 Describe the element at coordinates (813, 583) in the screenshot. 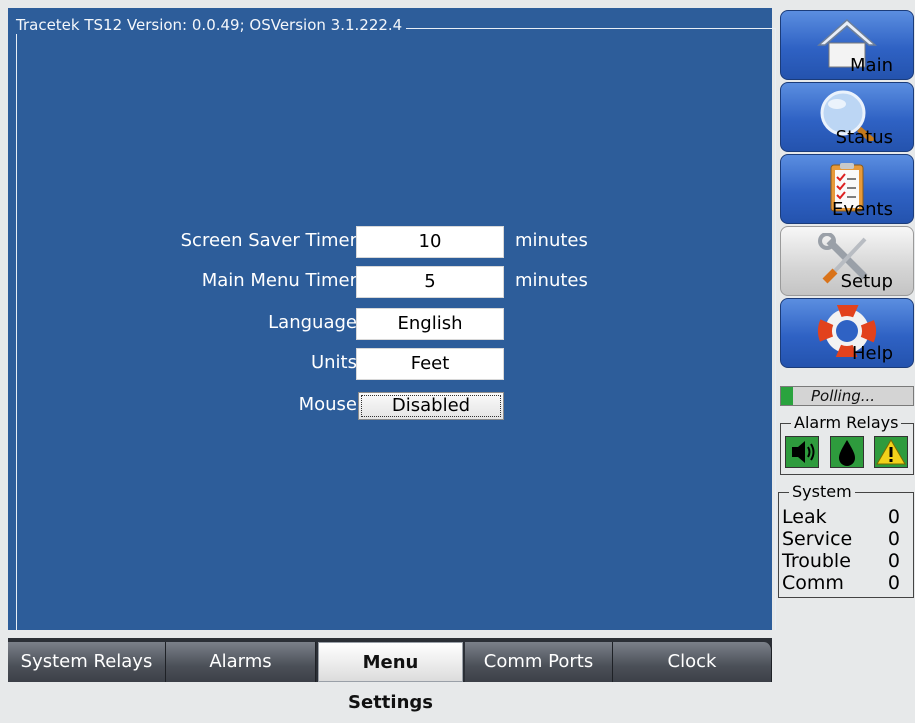

I see `system-comm-label: Comm` at that location.